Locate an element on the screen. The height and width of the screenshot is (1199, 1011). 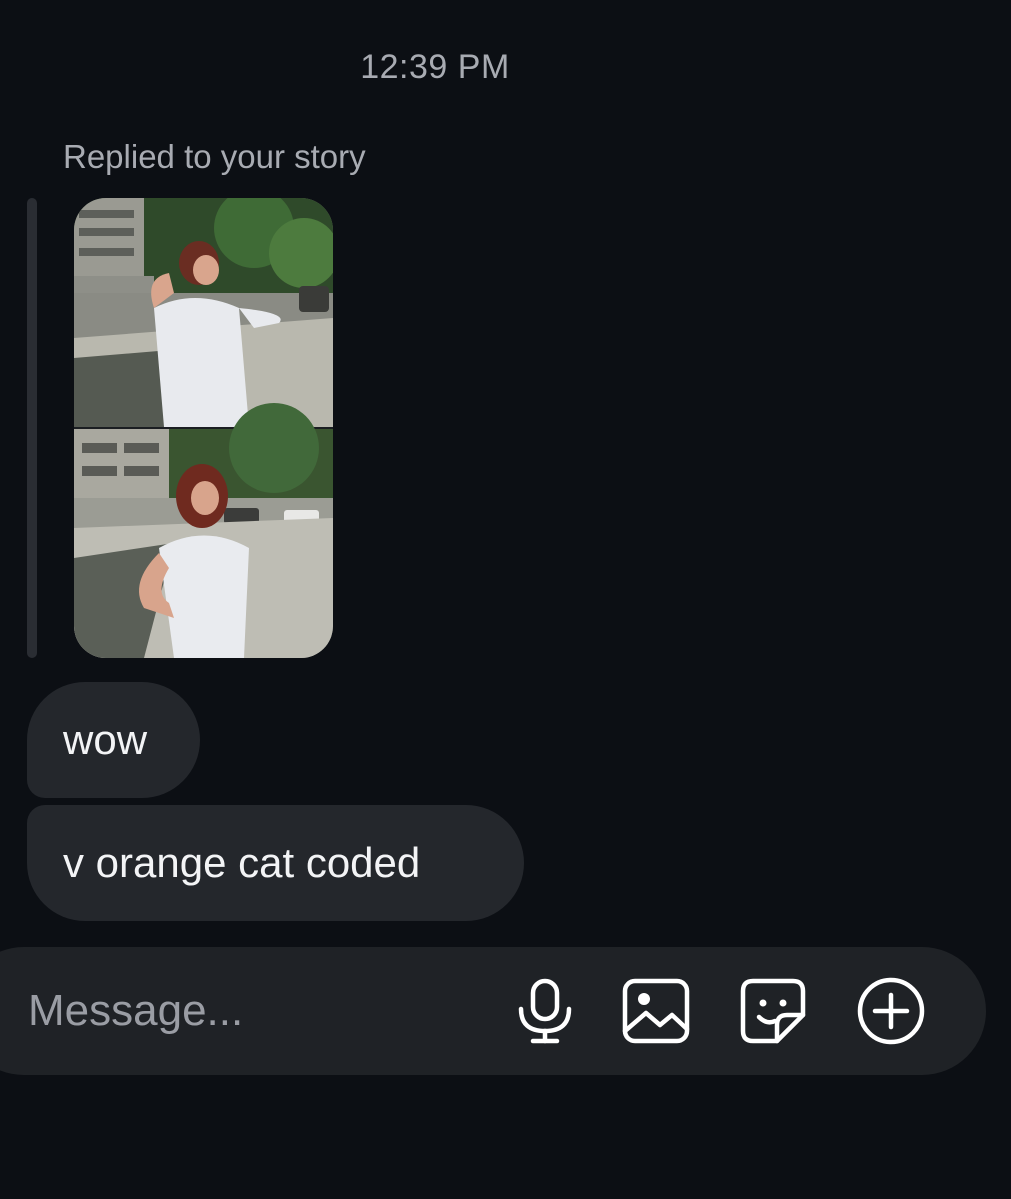
message-bubble: wow is located at coordinates (113, 740).